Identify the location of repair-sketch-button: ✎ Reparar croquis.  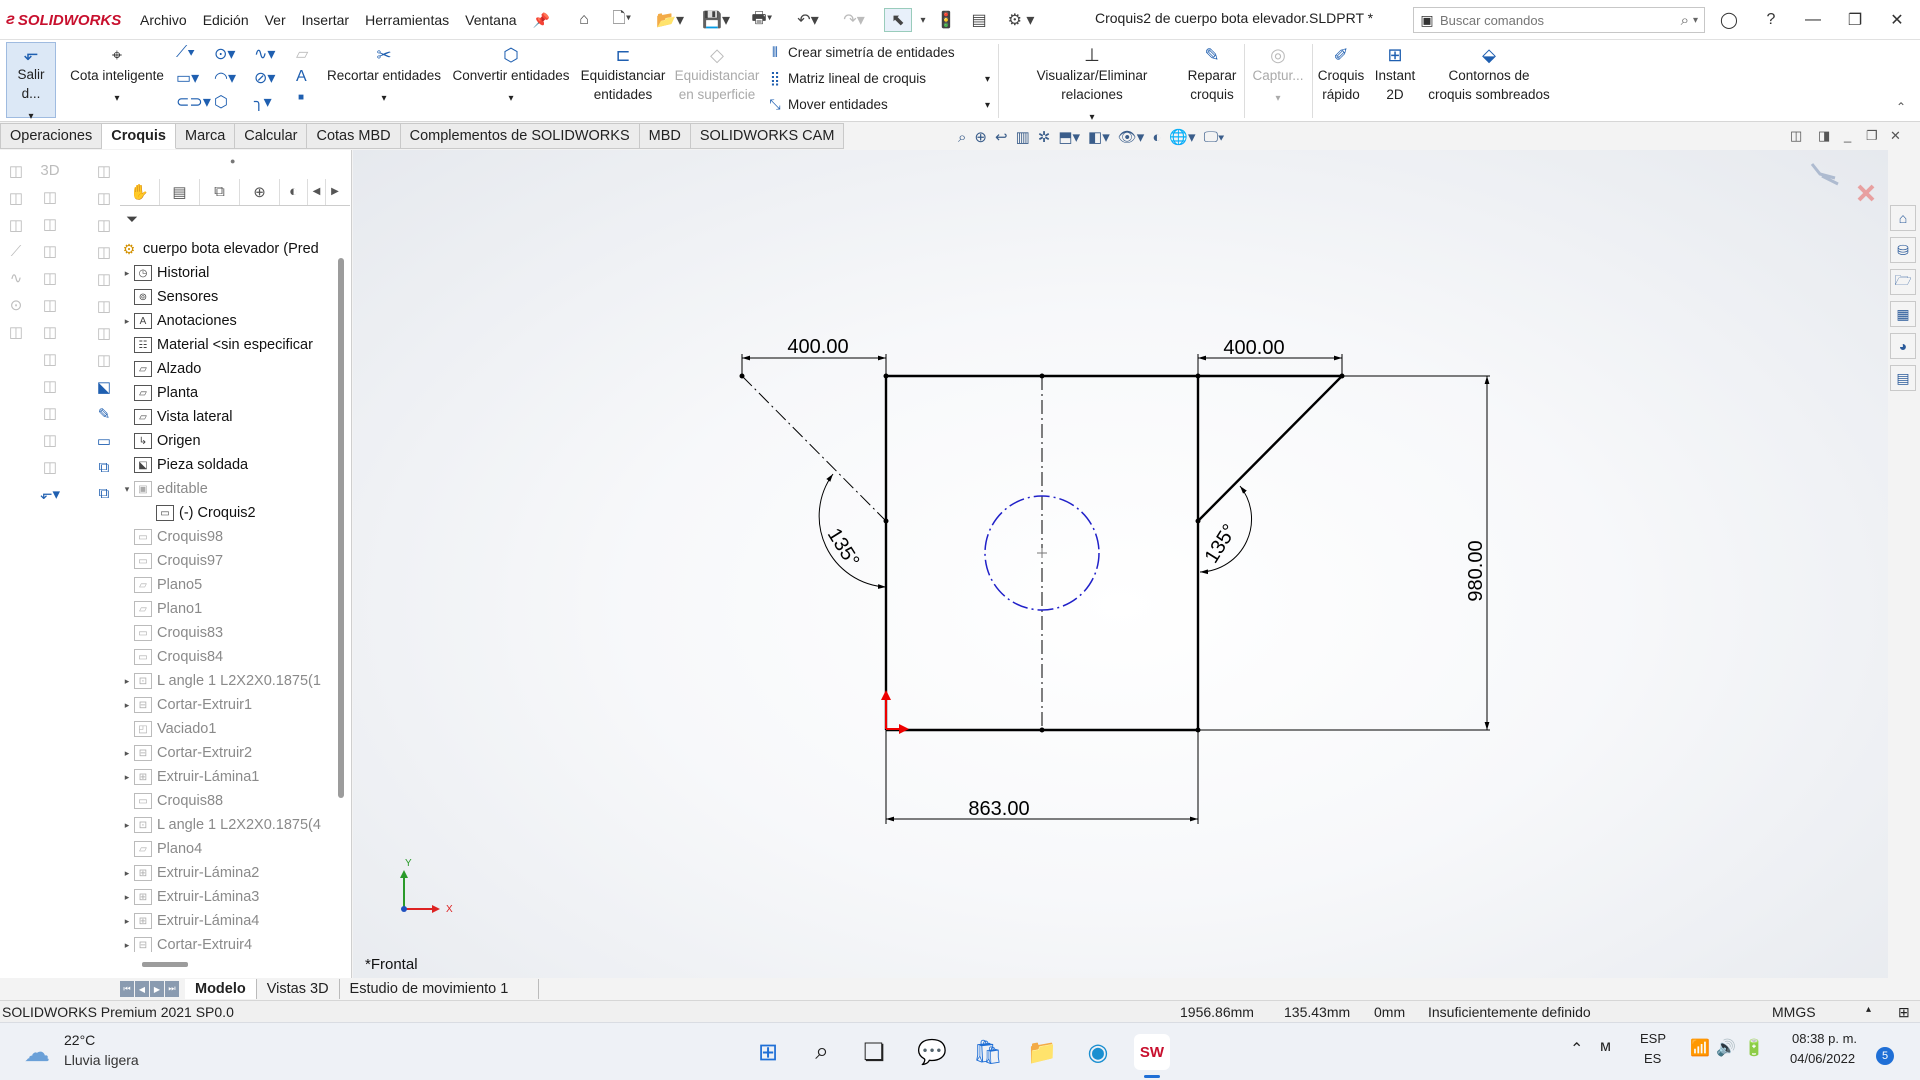
(1212, 74).